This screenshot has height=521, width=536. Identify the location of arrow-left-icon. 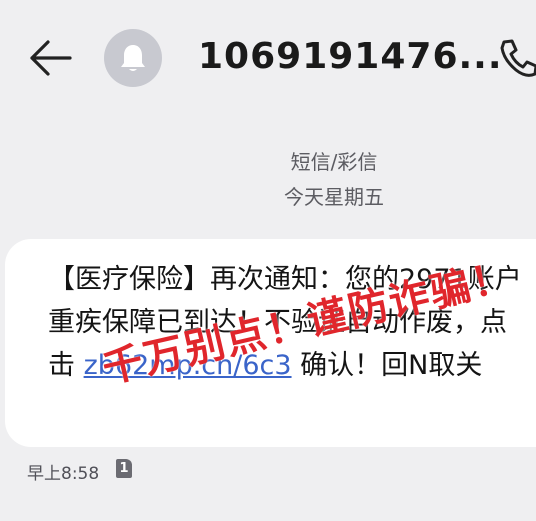
(51, 58).